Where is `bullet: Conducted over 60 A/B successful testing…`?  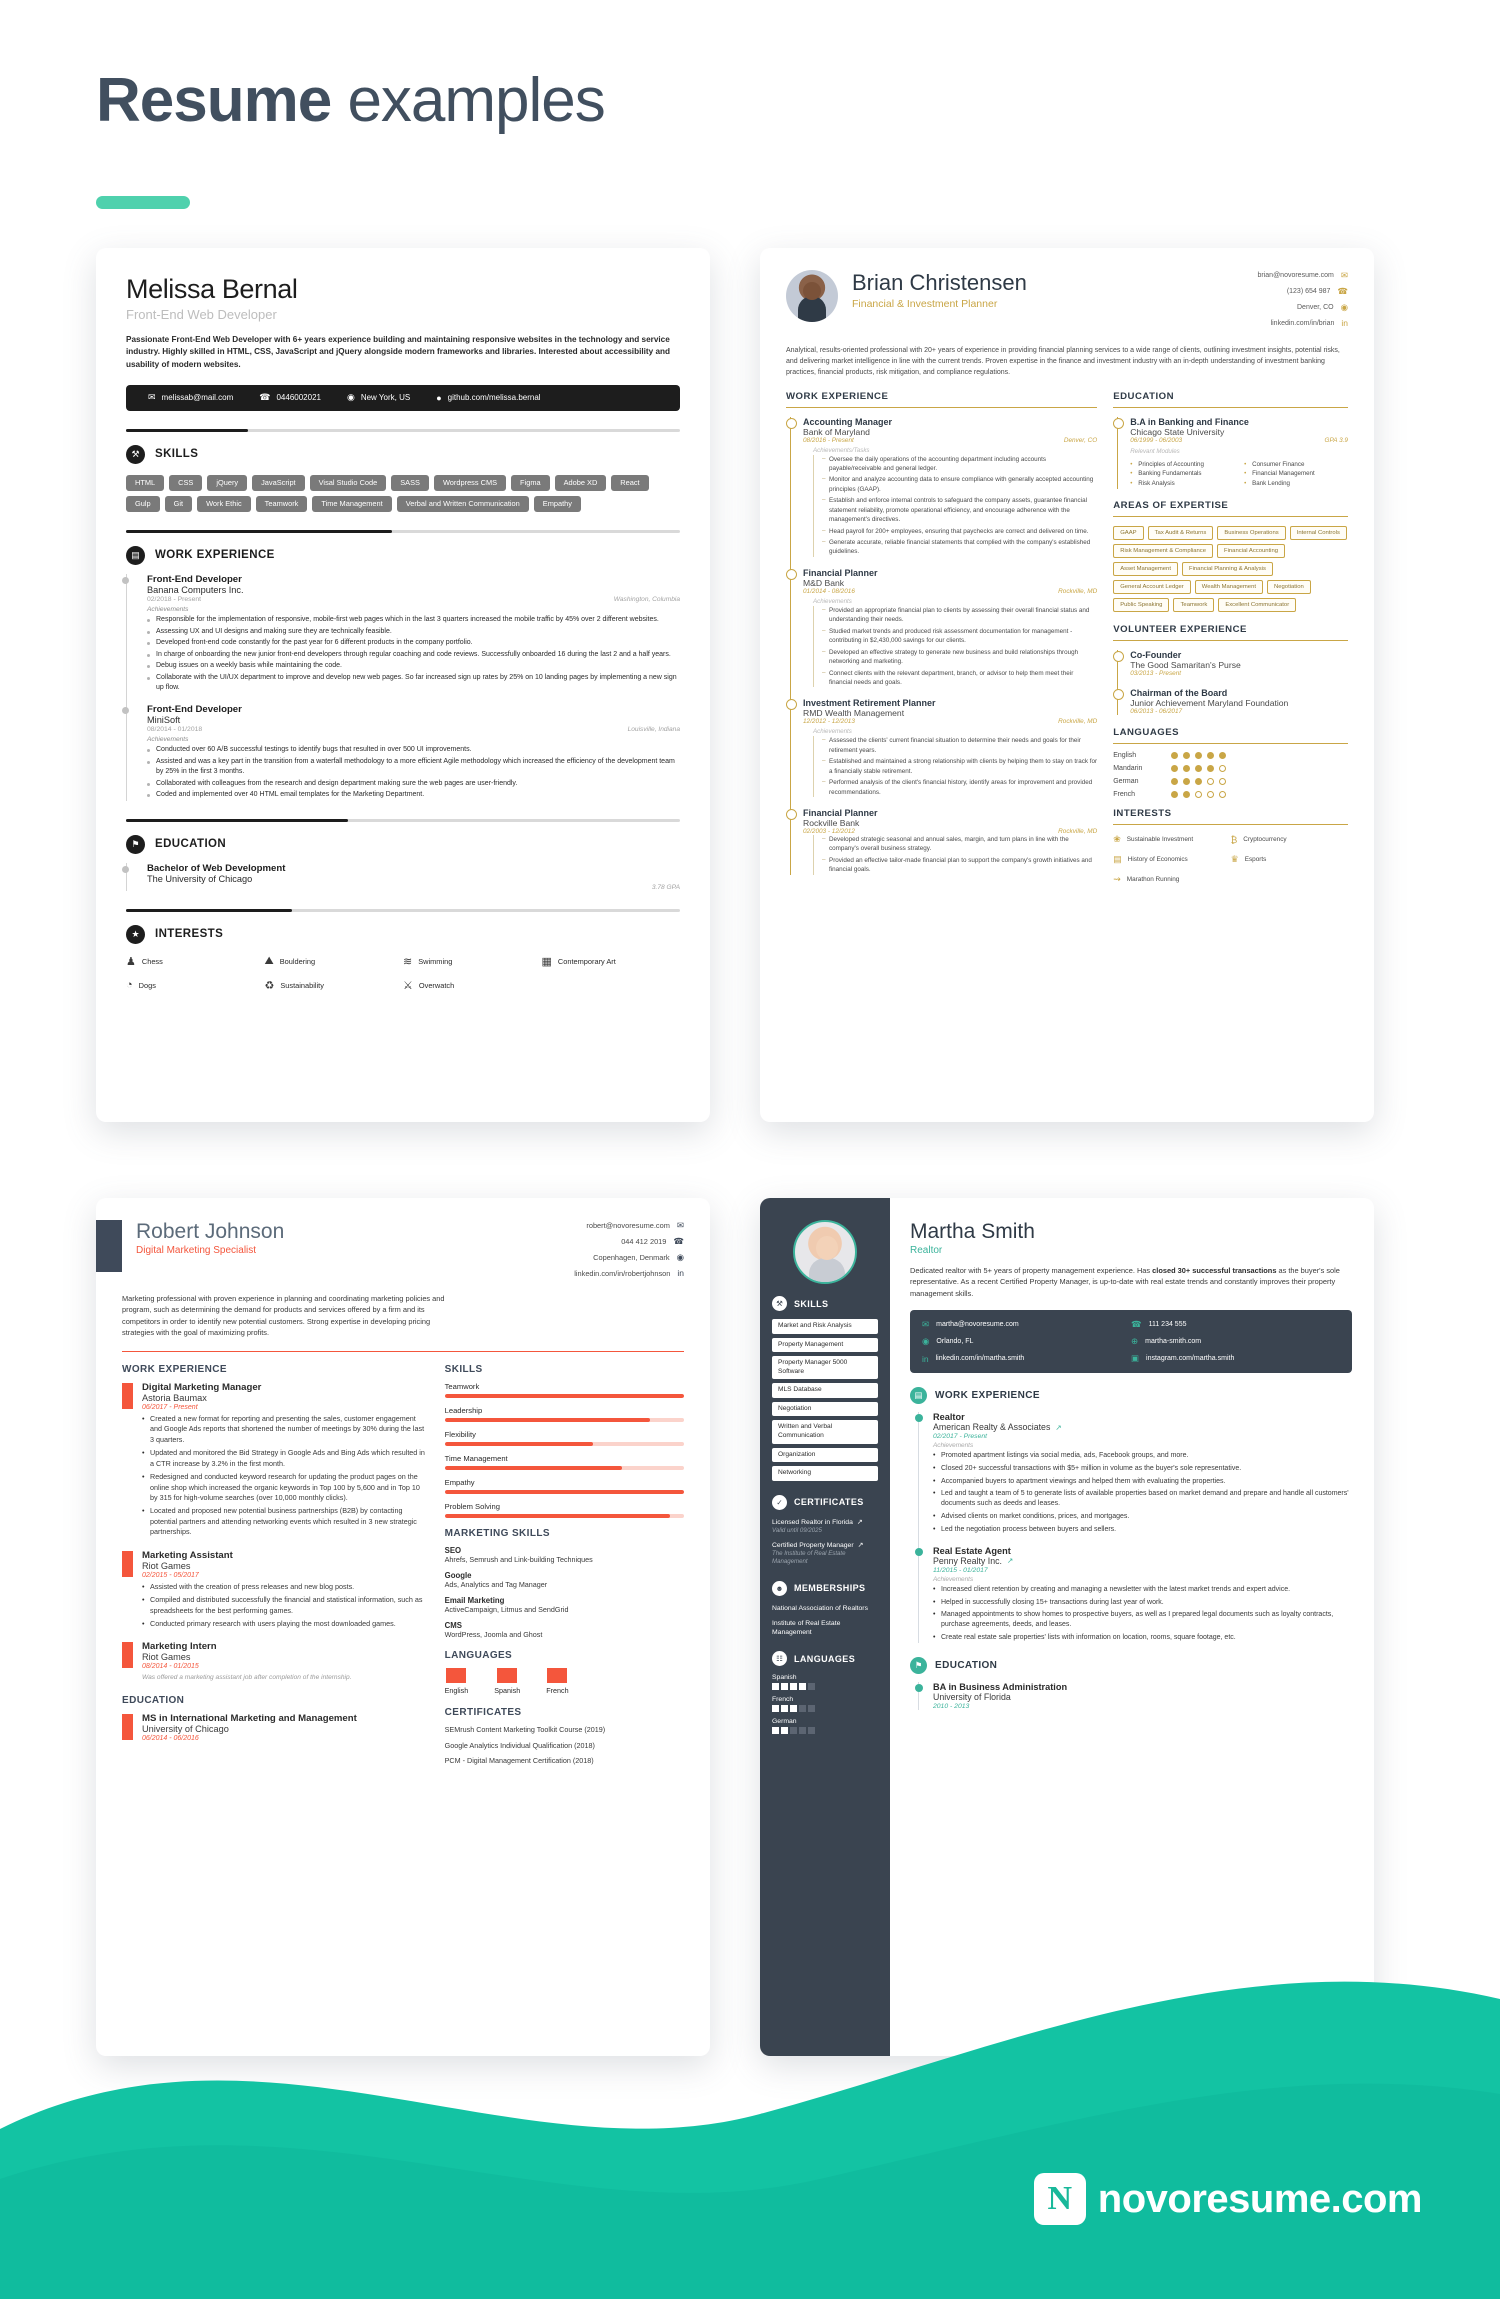 bullet: Conducted over 60 A/B successful testing… is located at coordinates (413, 750).